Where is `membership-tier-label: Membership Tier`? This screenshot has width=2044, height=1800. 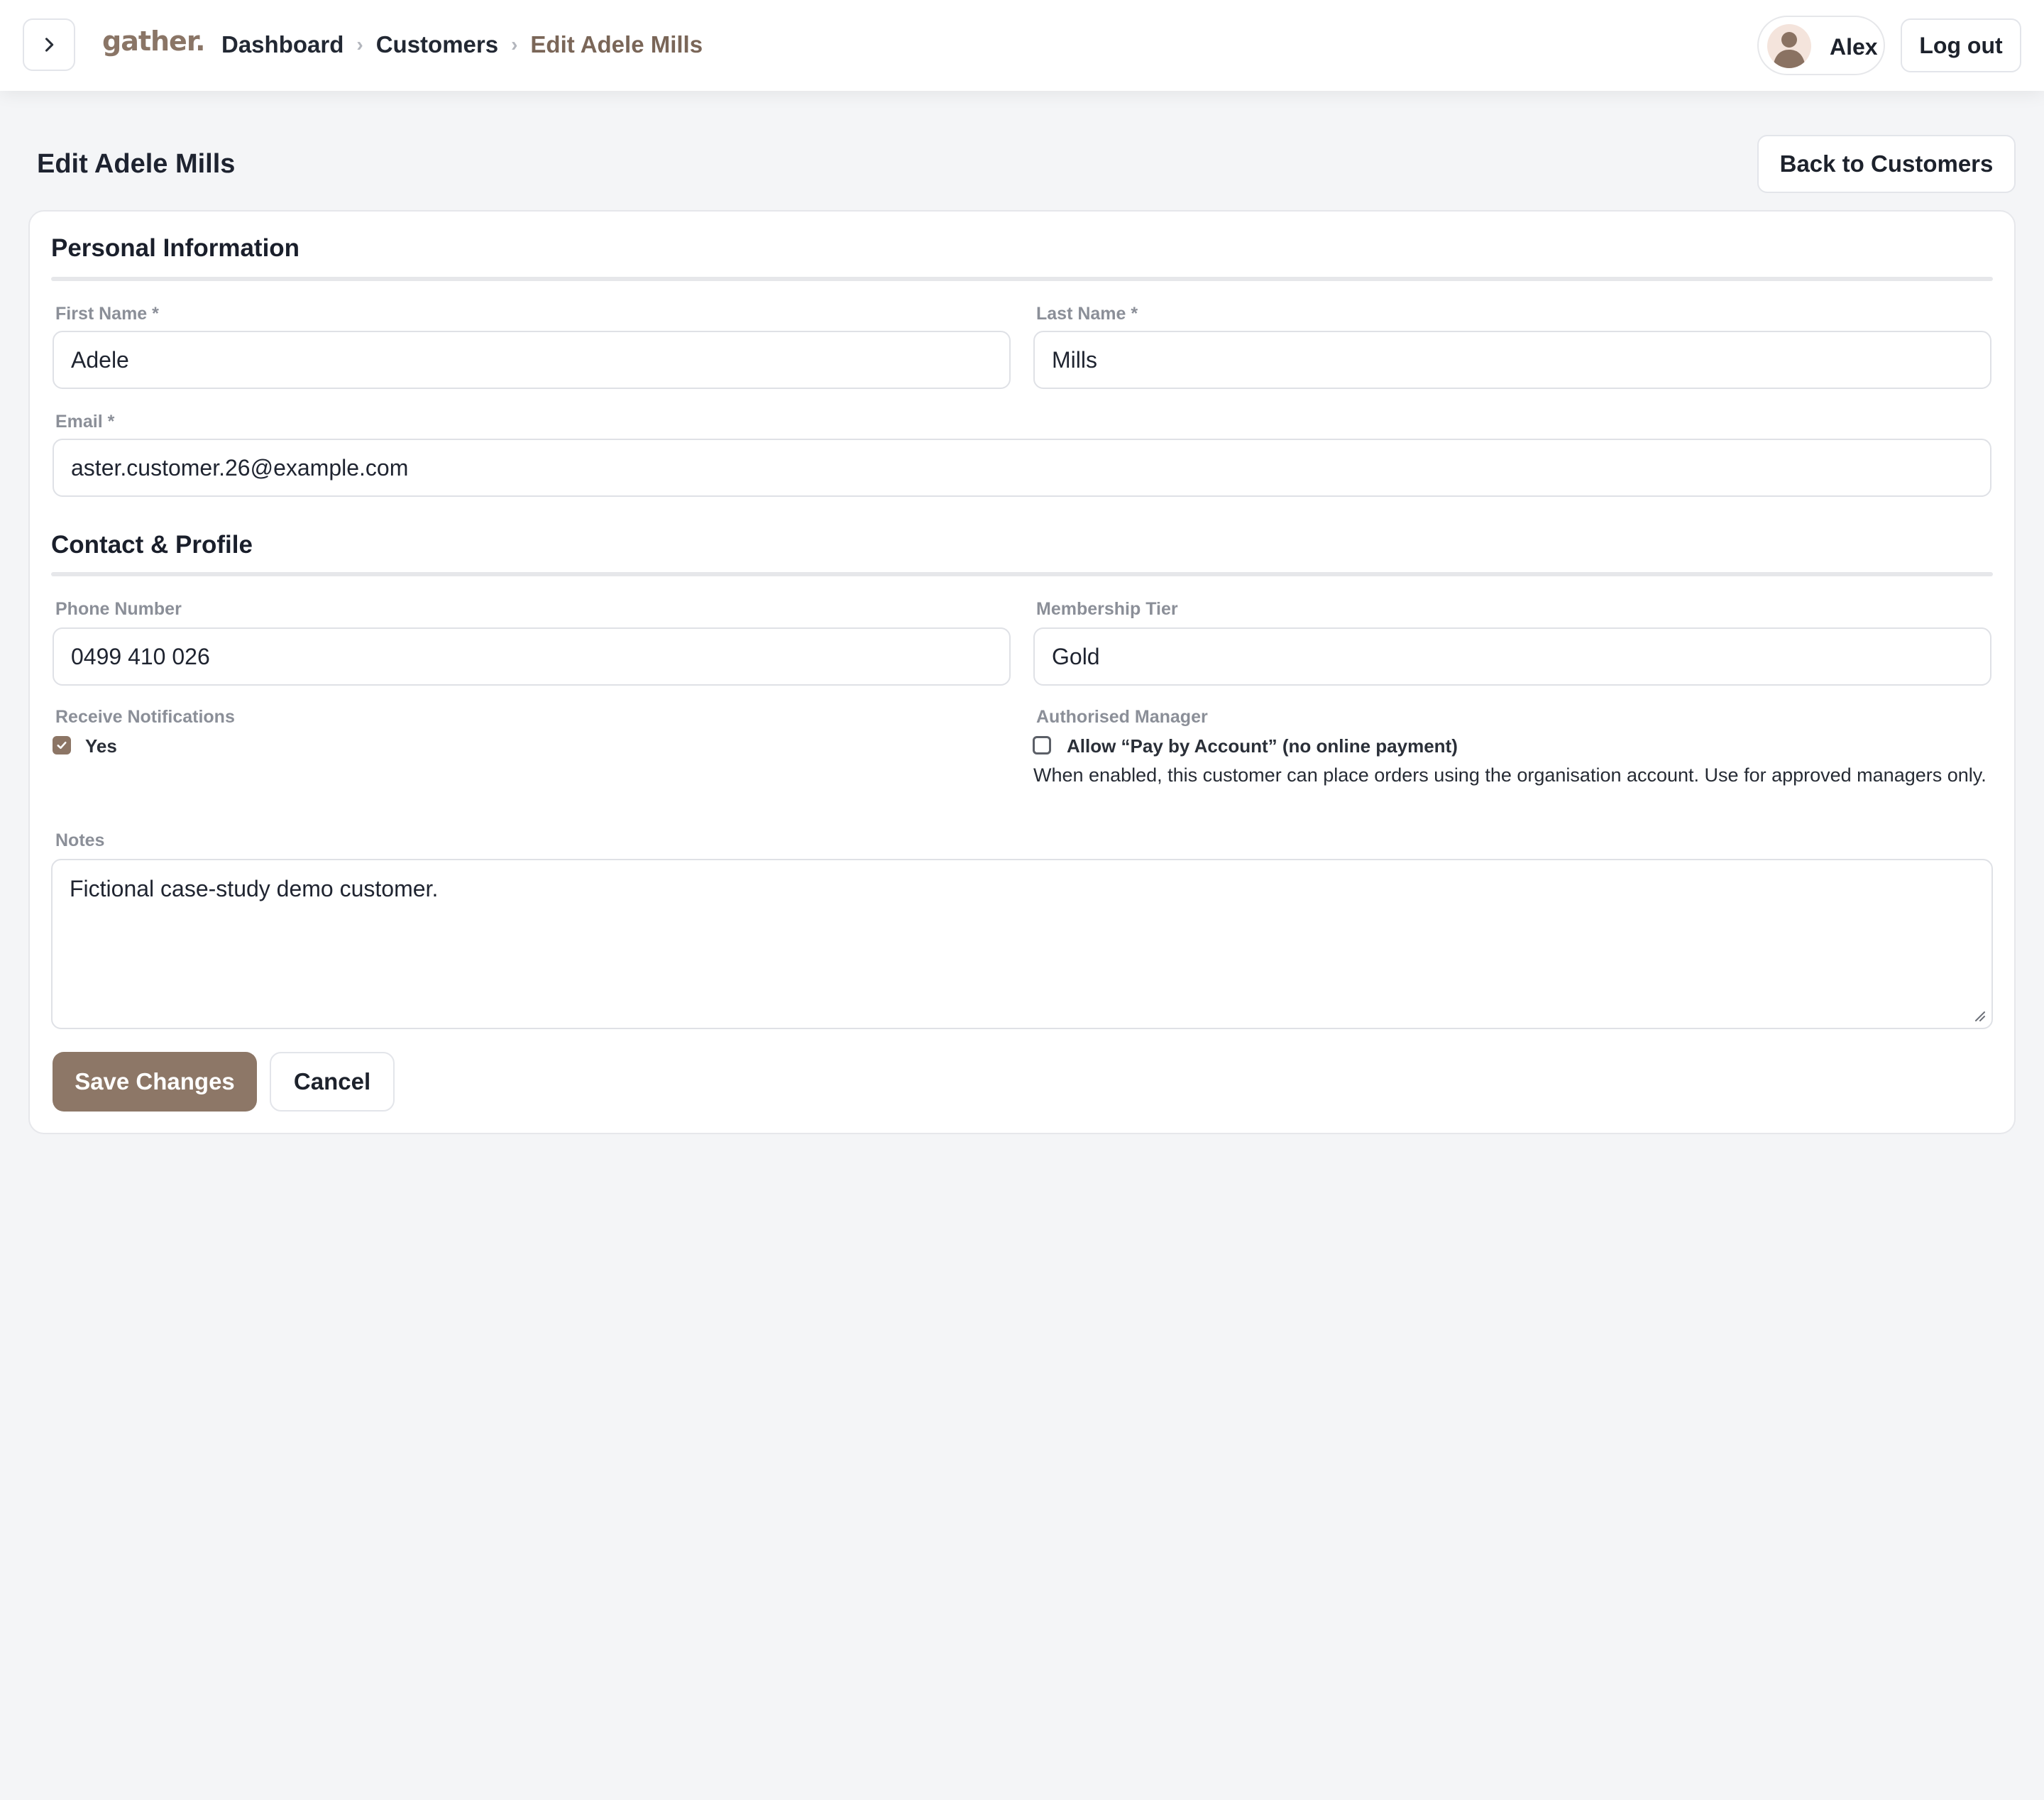
membership-tier-label: Membership Tier is located at coordinates (1107, 609).